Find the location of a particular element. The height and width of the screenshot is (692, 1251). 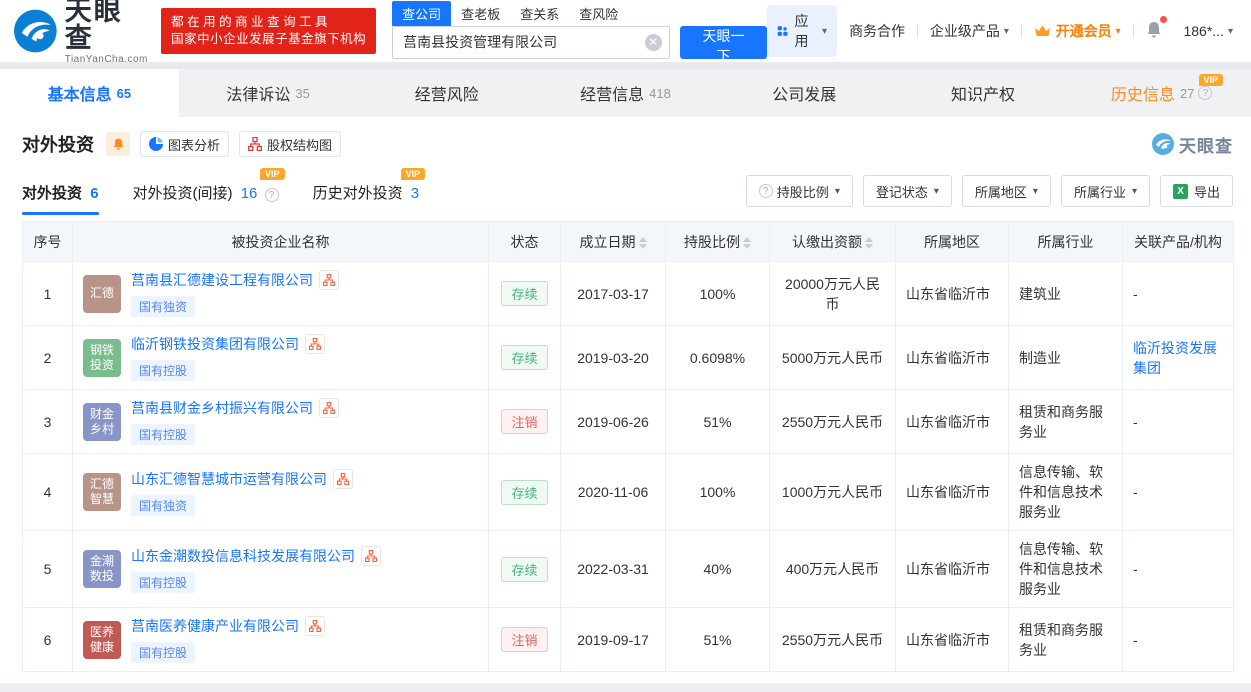

company-avatar: 金潮 数投 is located at coordinates (102, 569).